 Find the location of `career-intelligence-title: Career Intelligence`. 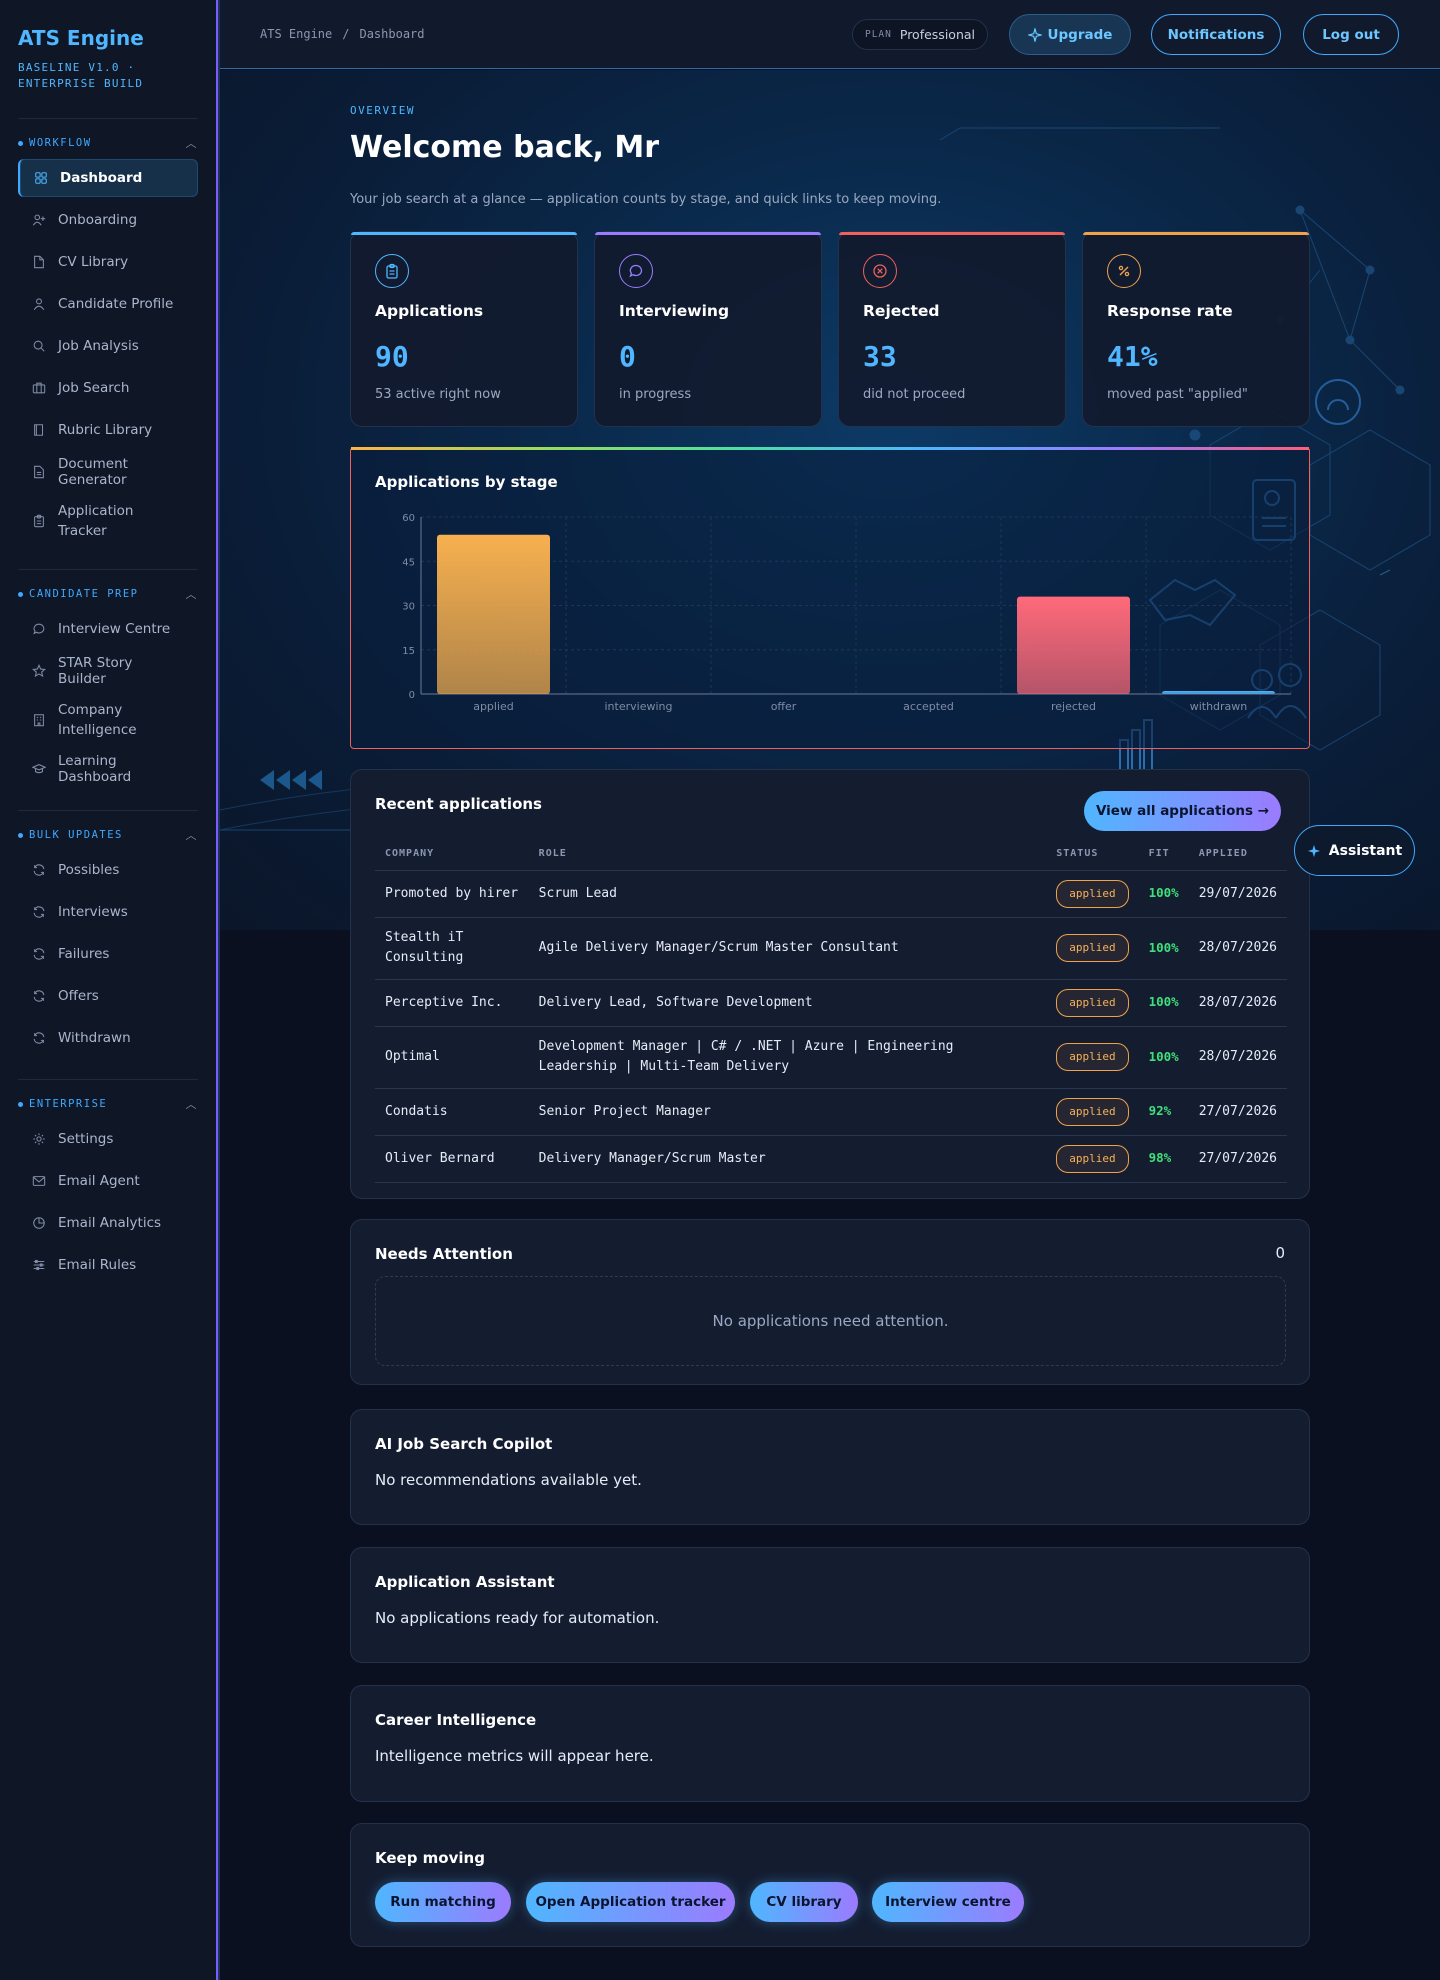

career-intelligence-title: Career Intelligence is located at coordinates (456, 1720).